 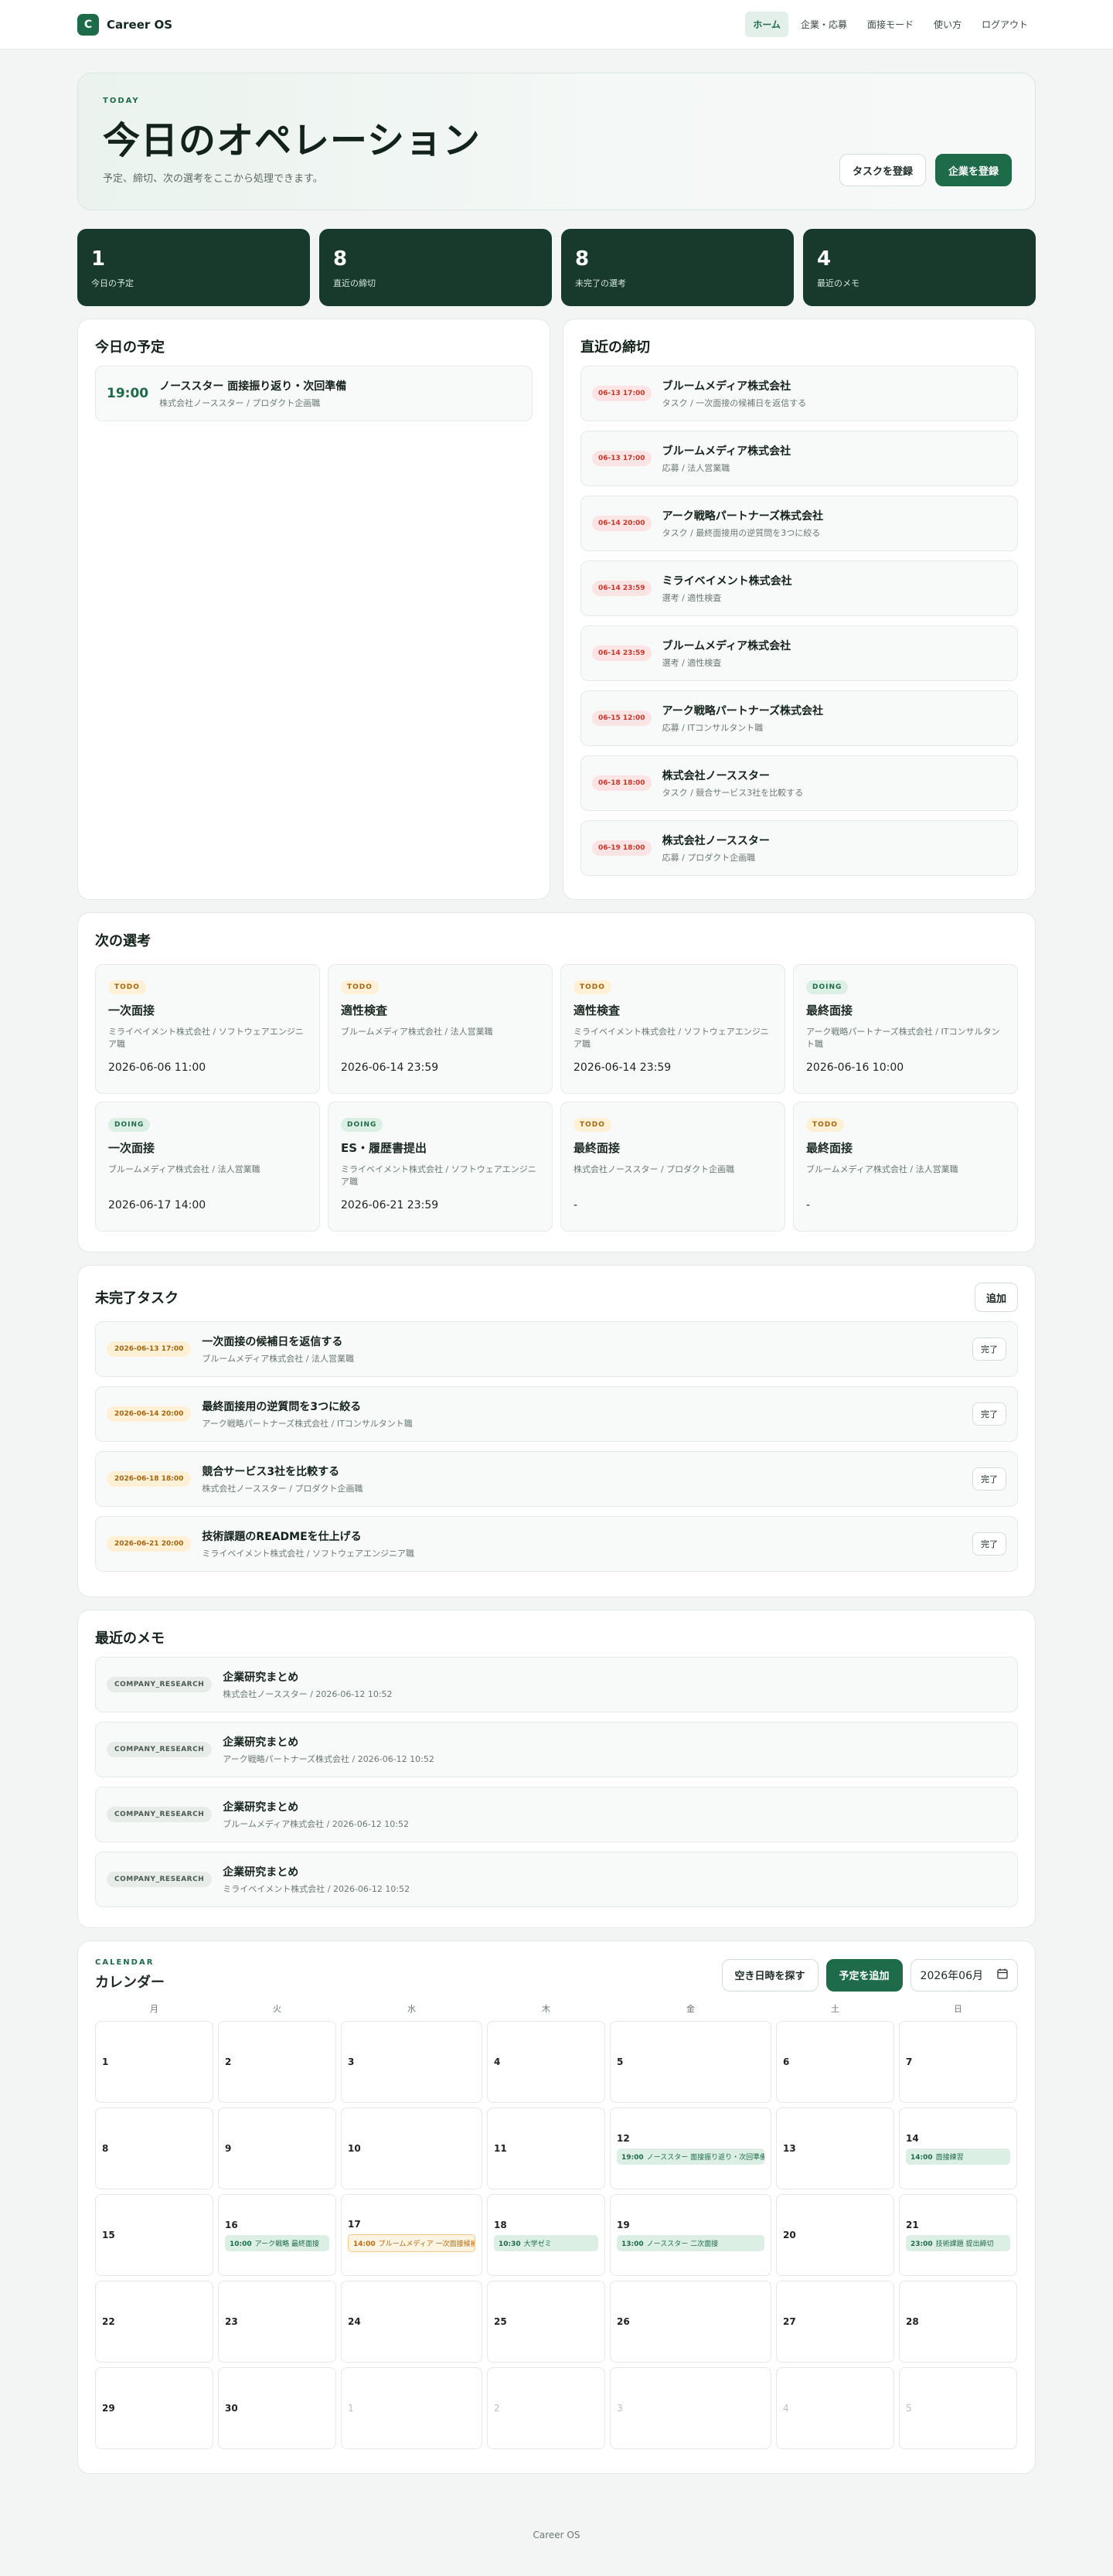 What do you see at coordinates (973, 170) in the screenshot?
I see `register-company-button: 企業を登録` at bounding box center [973, 170].